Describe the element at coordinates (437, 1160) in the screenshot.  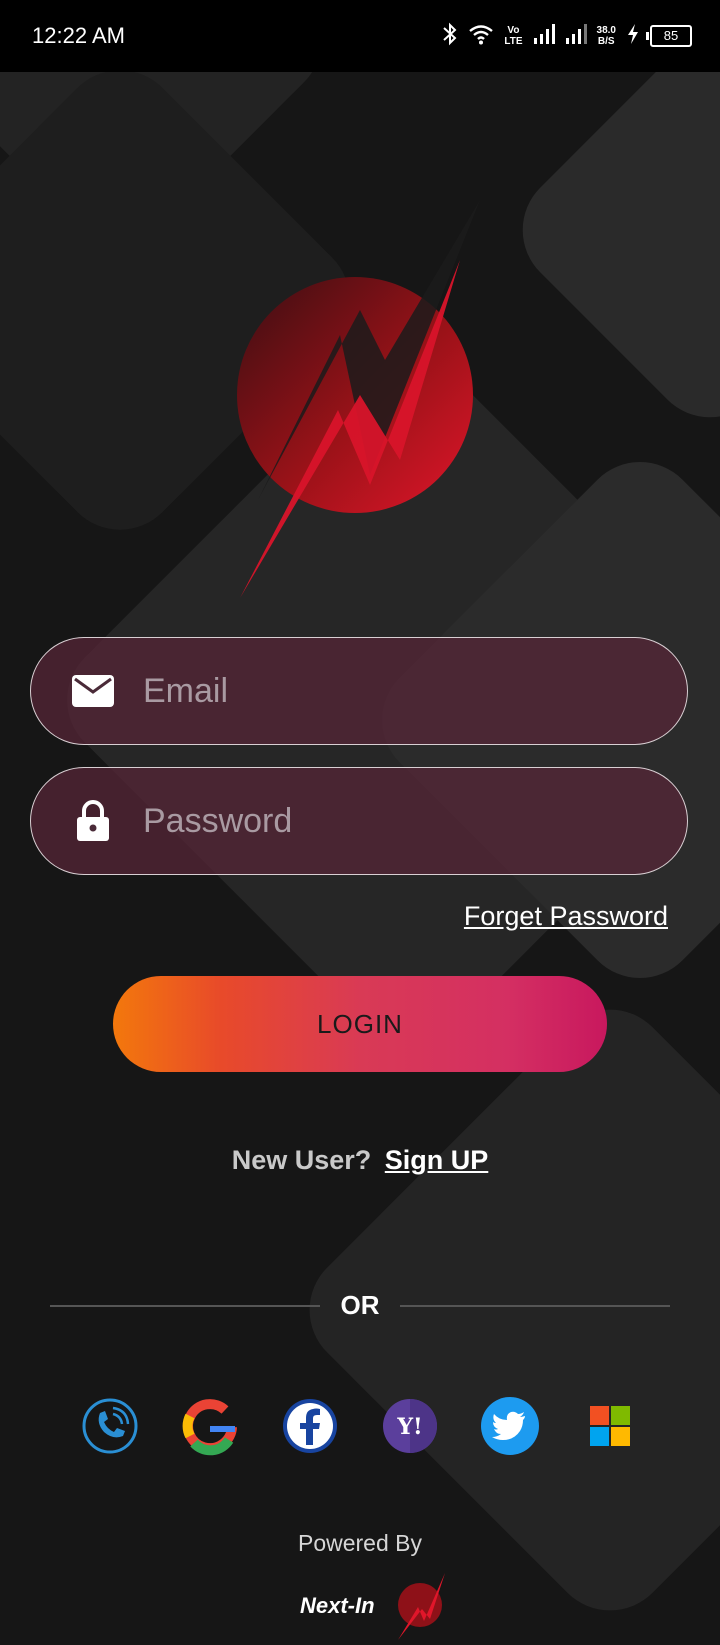
I see `signup-link: Sign UP` at that location.